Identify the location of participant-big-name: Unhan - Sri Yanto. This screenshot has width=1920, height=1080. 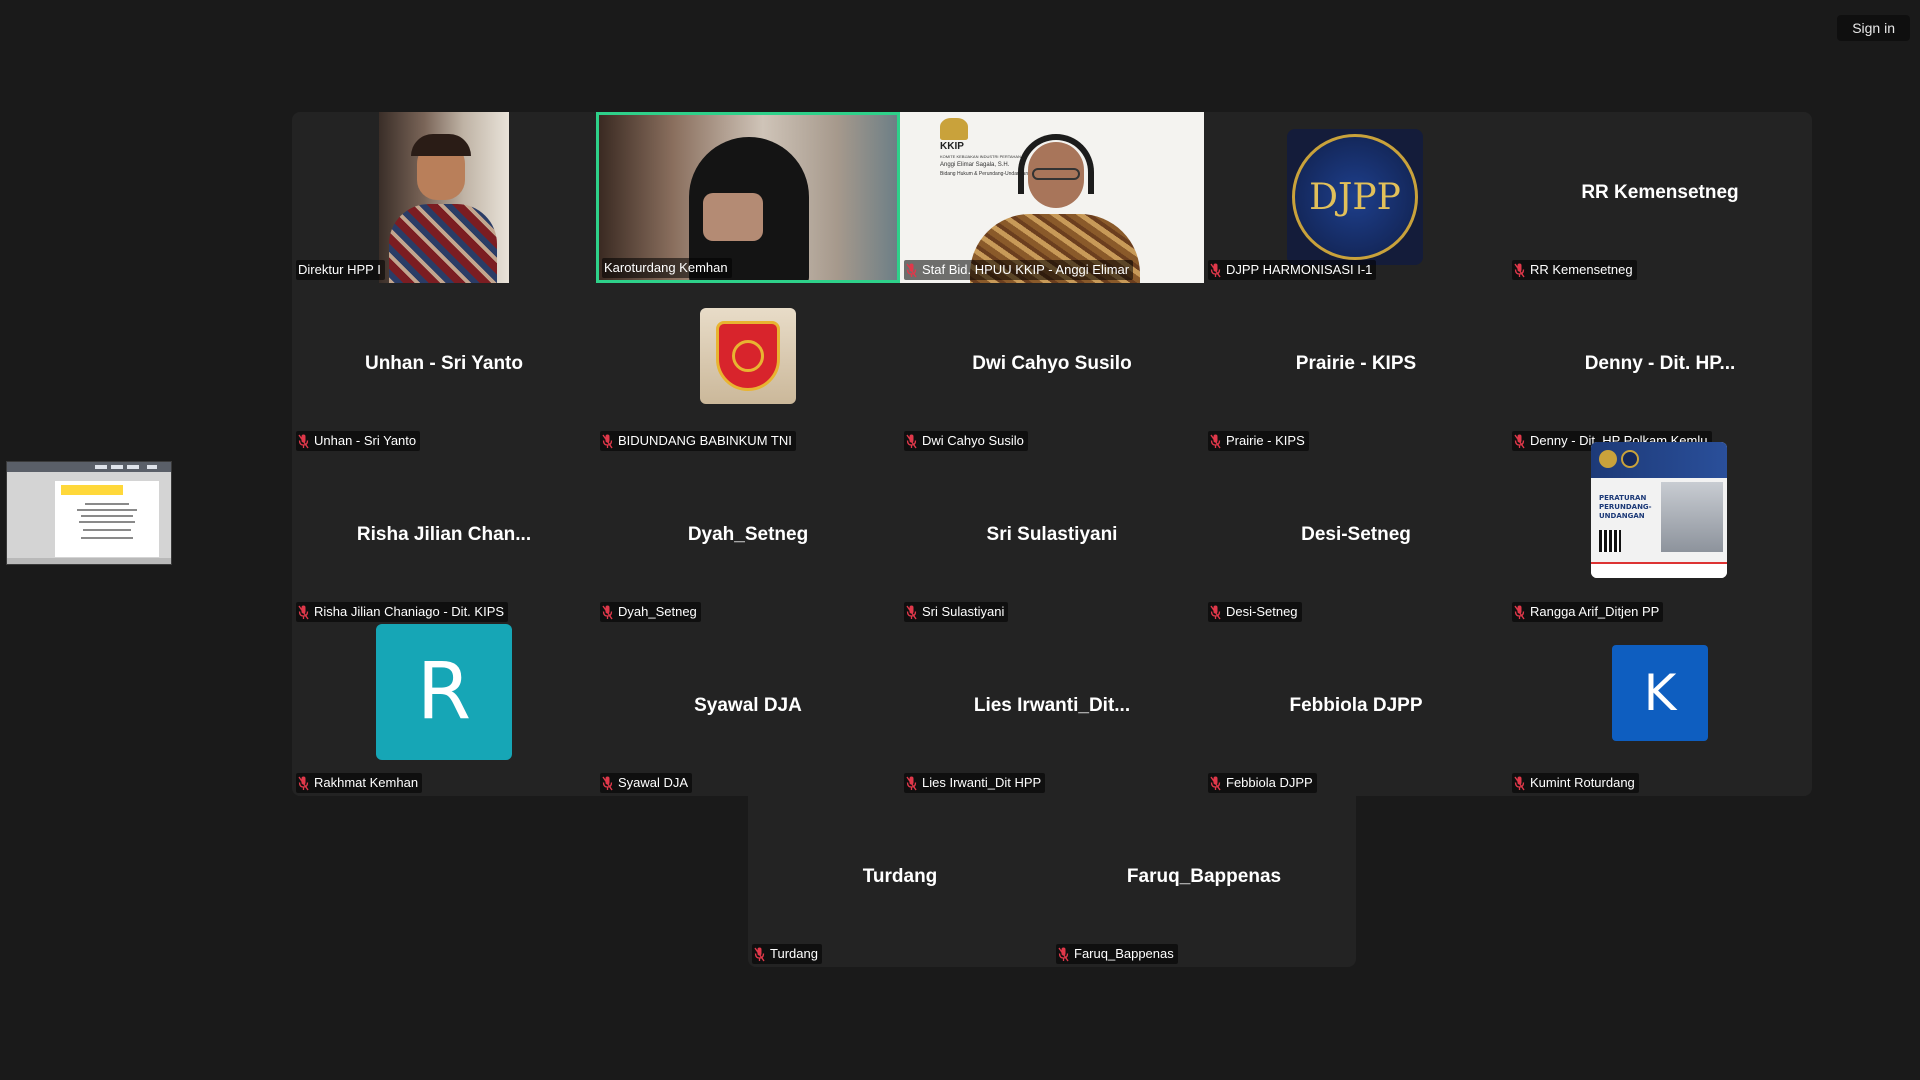
(443, 363).